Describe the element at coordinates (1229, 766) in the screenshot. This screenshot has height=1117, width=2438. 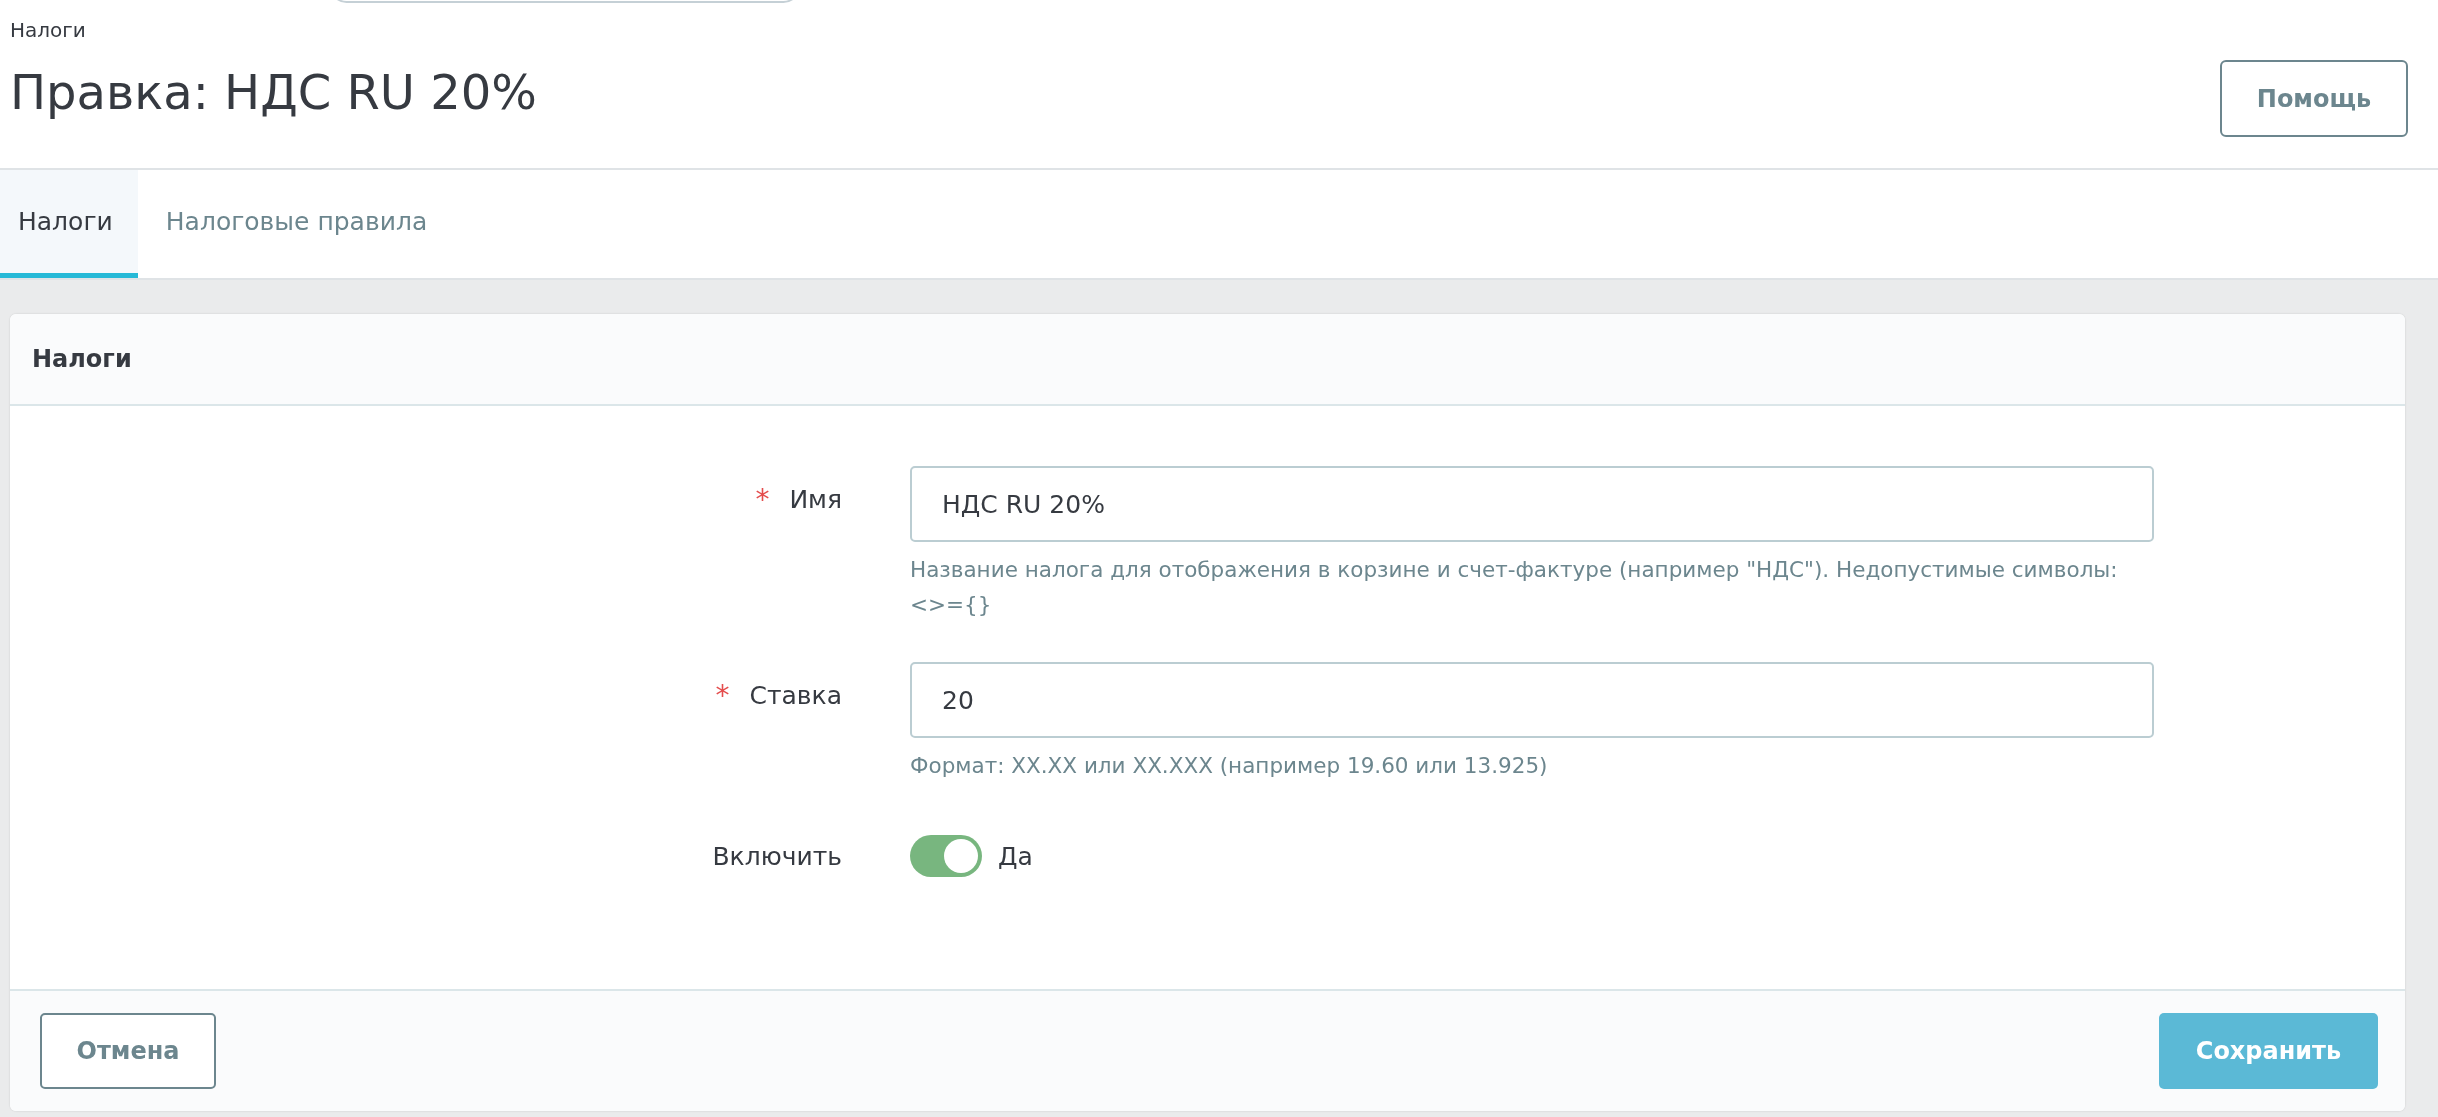
I see `help-text: Формат: XX.XX или XX.XXX (например 19.60 или 13.925)` at that location.